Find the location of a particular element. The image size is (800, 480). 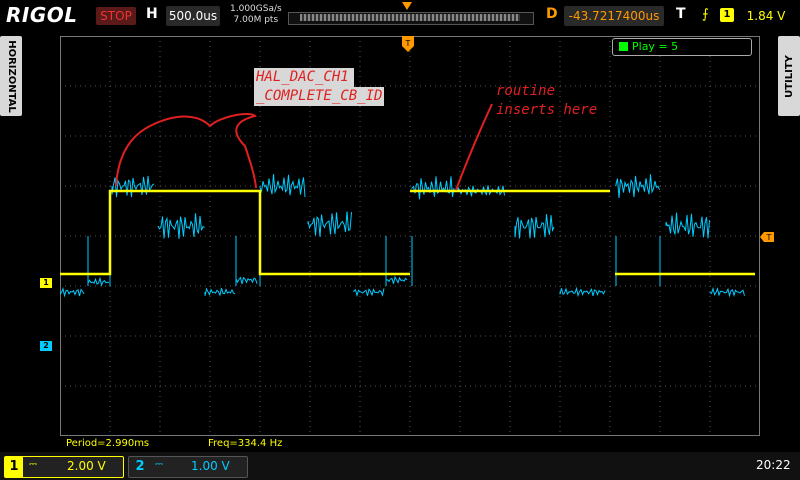

horizontal-menu-tab: HORIZONTAL is located at coordinates (11, 76).